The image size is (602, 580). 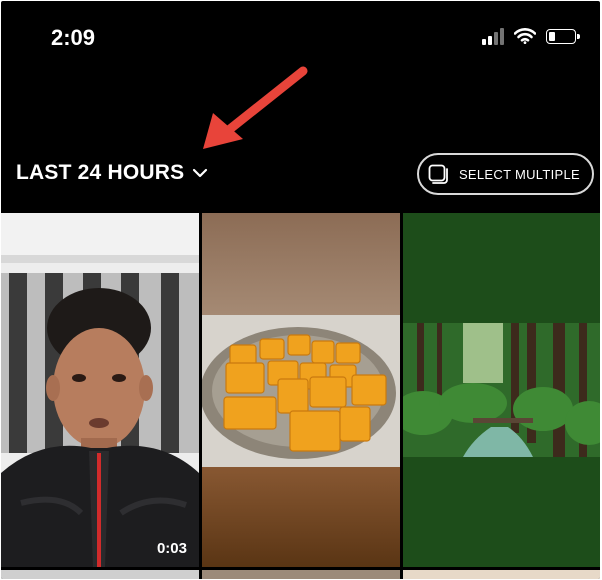 I want to click on select-multiple-label: SELECT MULTIPLE, so click(x=519, y=174).